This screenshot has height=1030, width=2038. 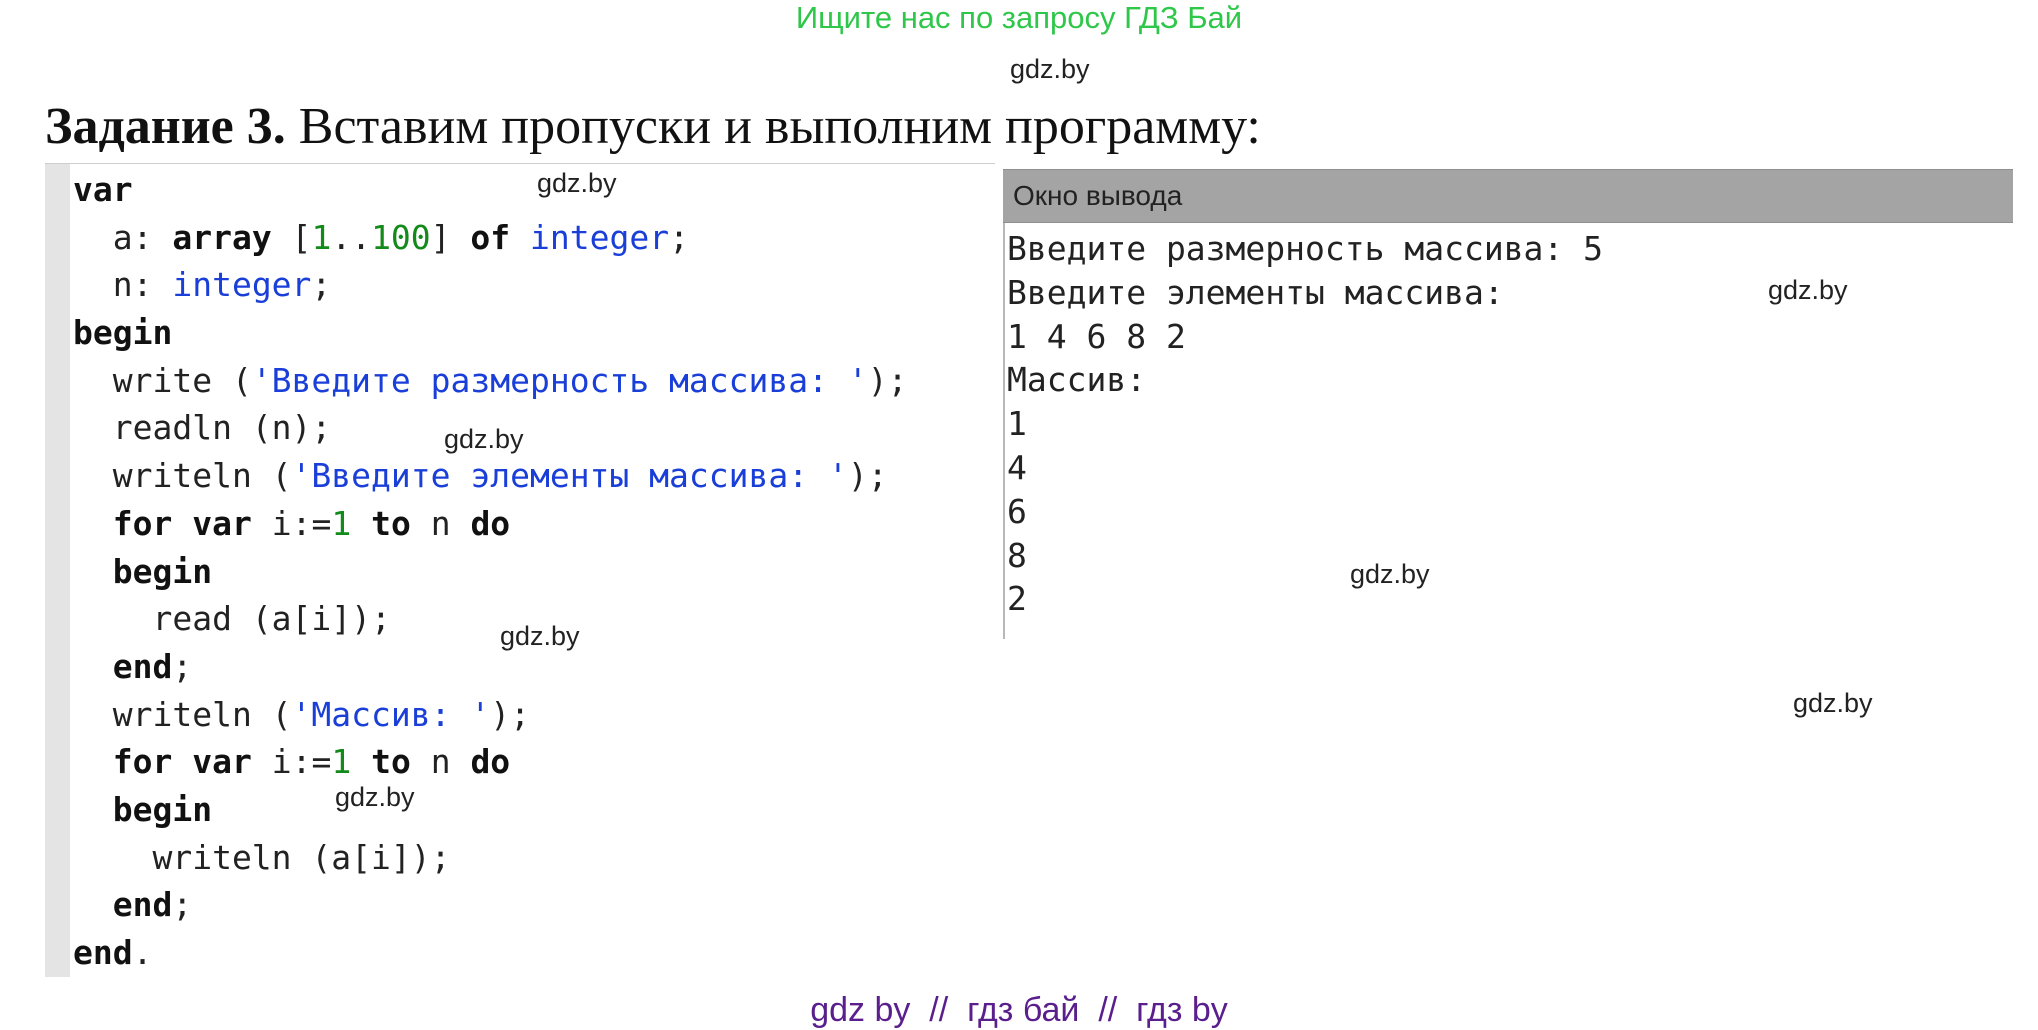 I want to click on code-line: write ('Введите размерность массива: ');, so click(x=490, y=381).